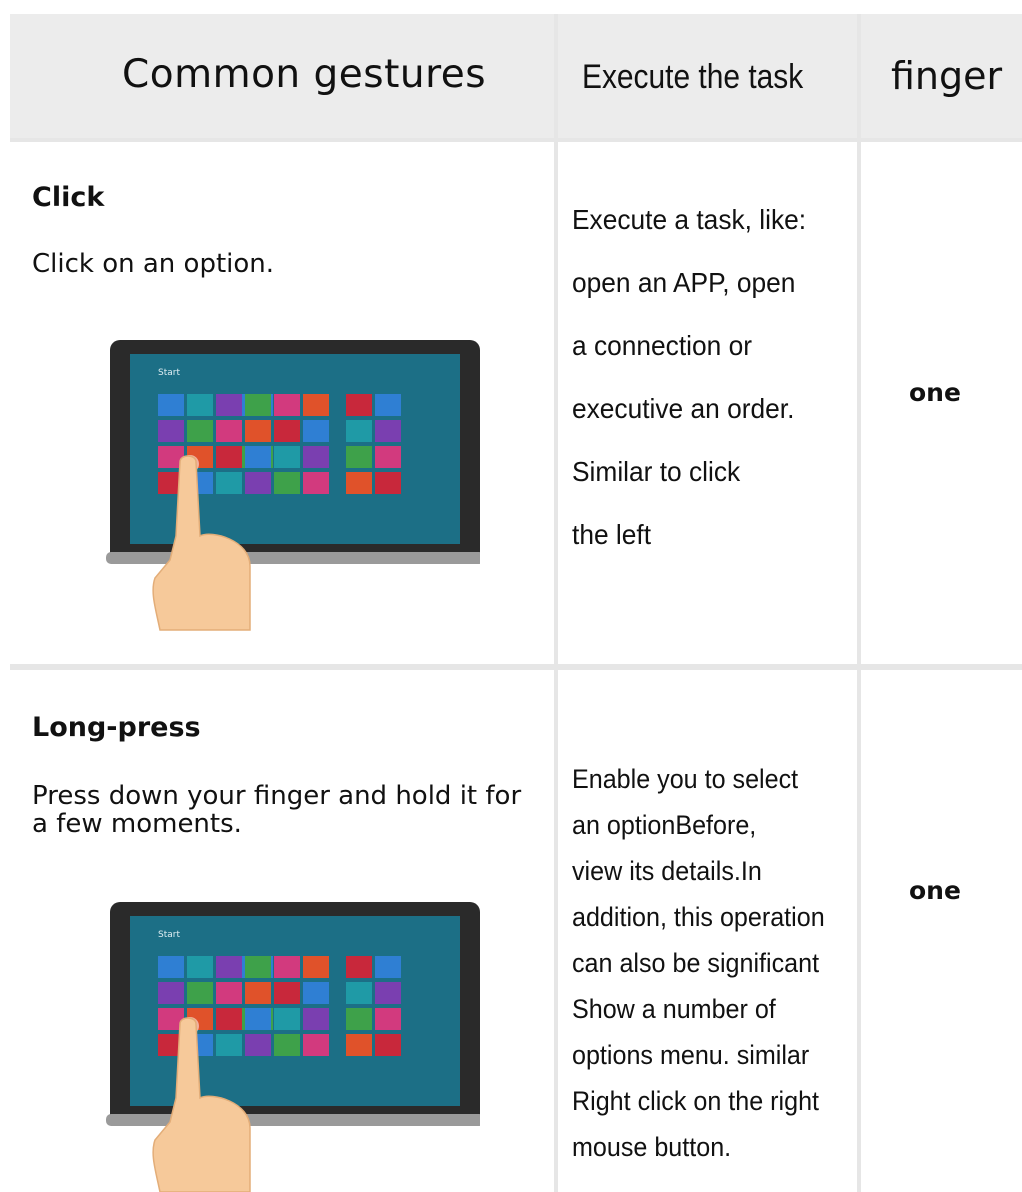 The image size is (1022, 1192). Describe the element at coordinates (947, 76) in the screenshot. I see `header-finger-label: finger` at that location.